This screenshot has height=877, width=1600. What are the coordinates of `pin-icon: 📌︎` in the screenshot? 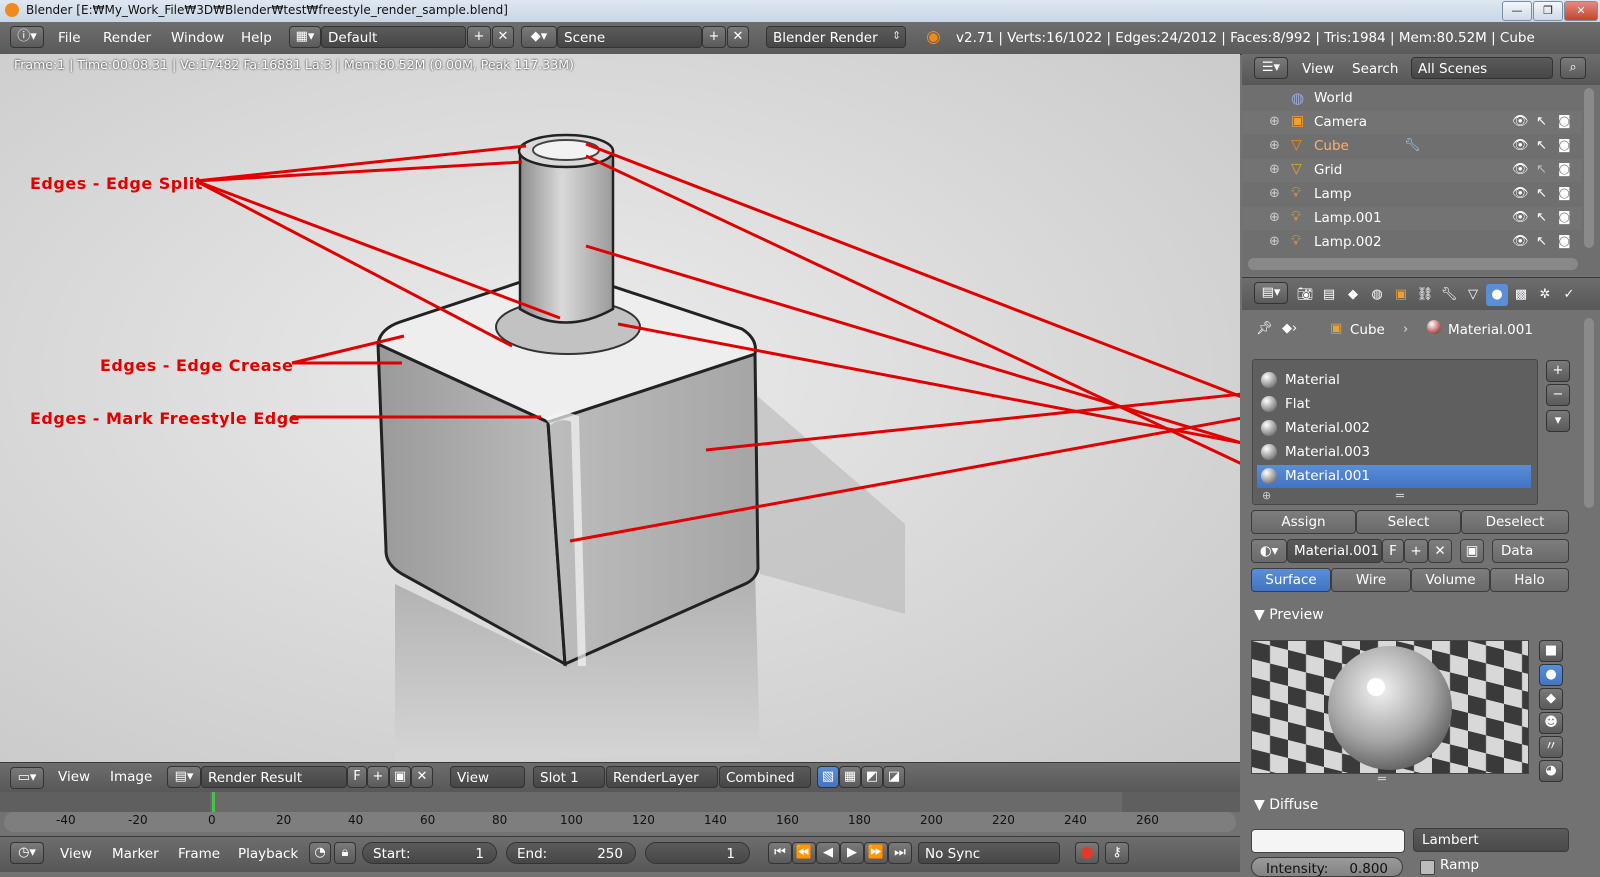 It's located at (1264, 328).